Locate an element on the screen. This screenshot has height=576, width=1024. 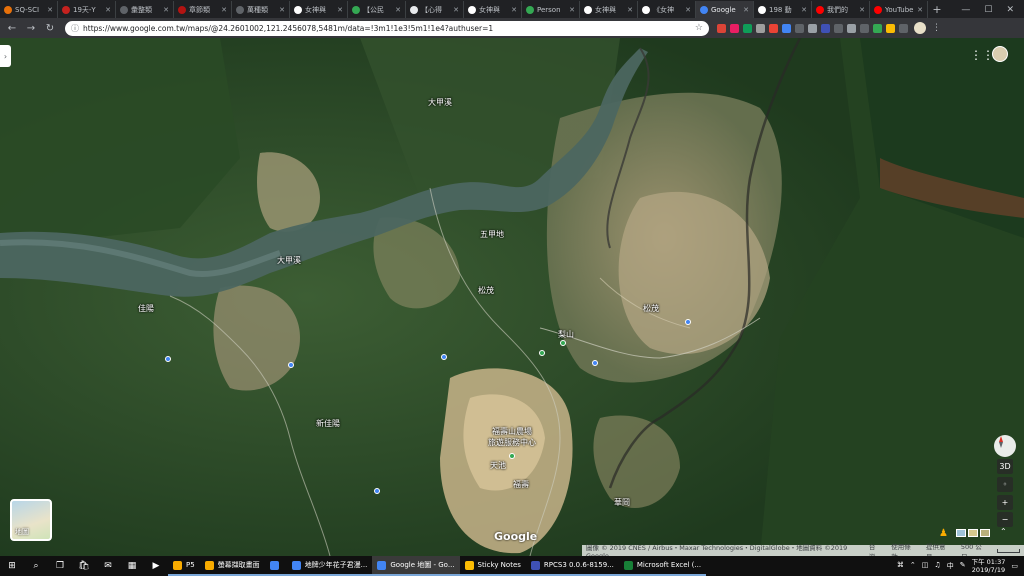
scale-label: 500 公尺 is located at coordinates (974, 549).